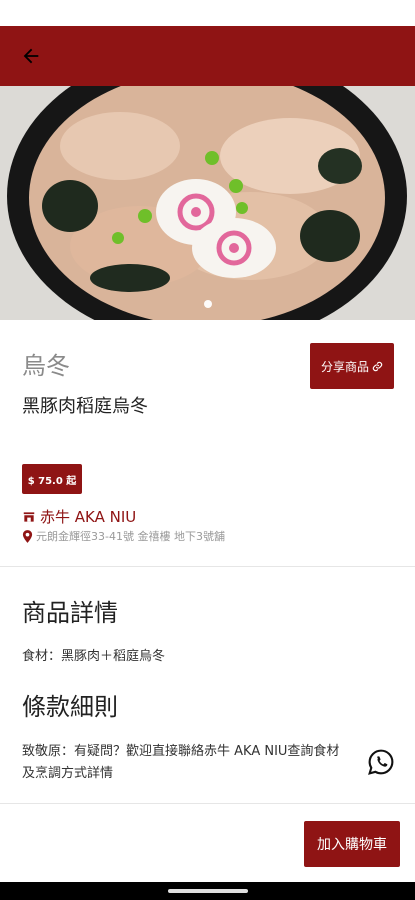 The width and height of the screenshot is (415, 900). I want to click on terms-text-line-2: 及烹調方式詳情, so click(68, 773).